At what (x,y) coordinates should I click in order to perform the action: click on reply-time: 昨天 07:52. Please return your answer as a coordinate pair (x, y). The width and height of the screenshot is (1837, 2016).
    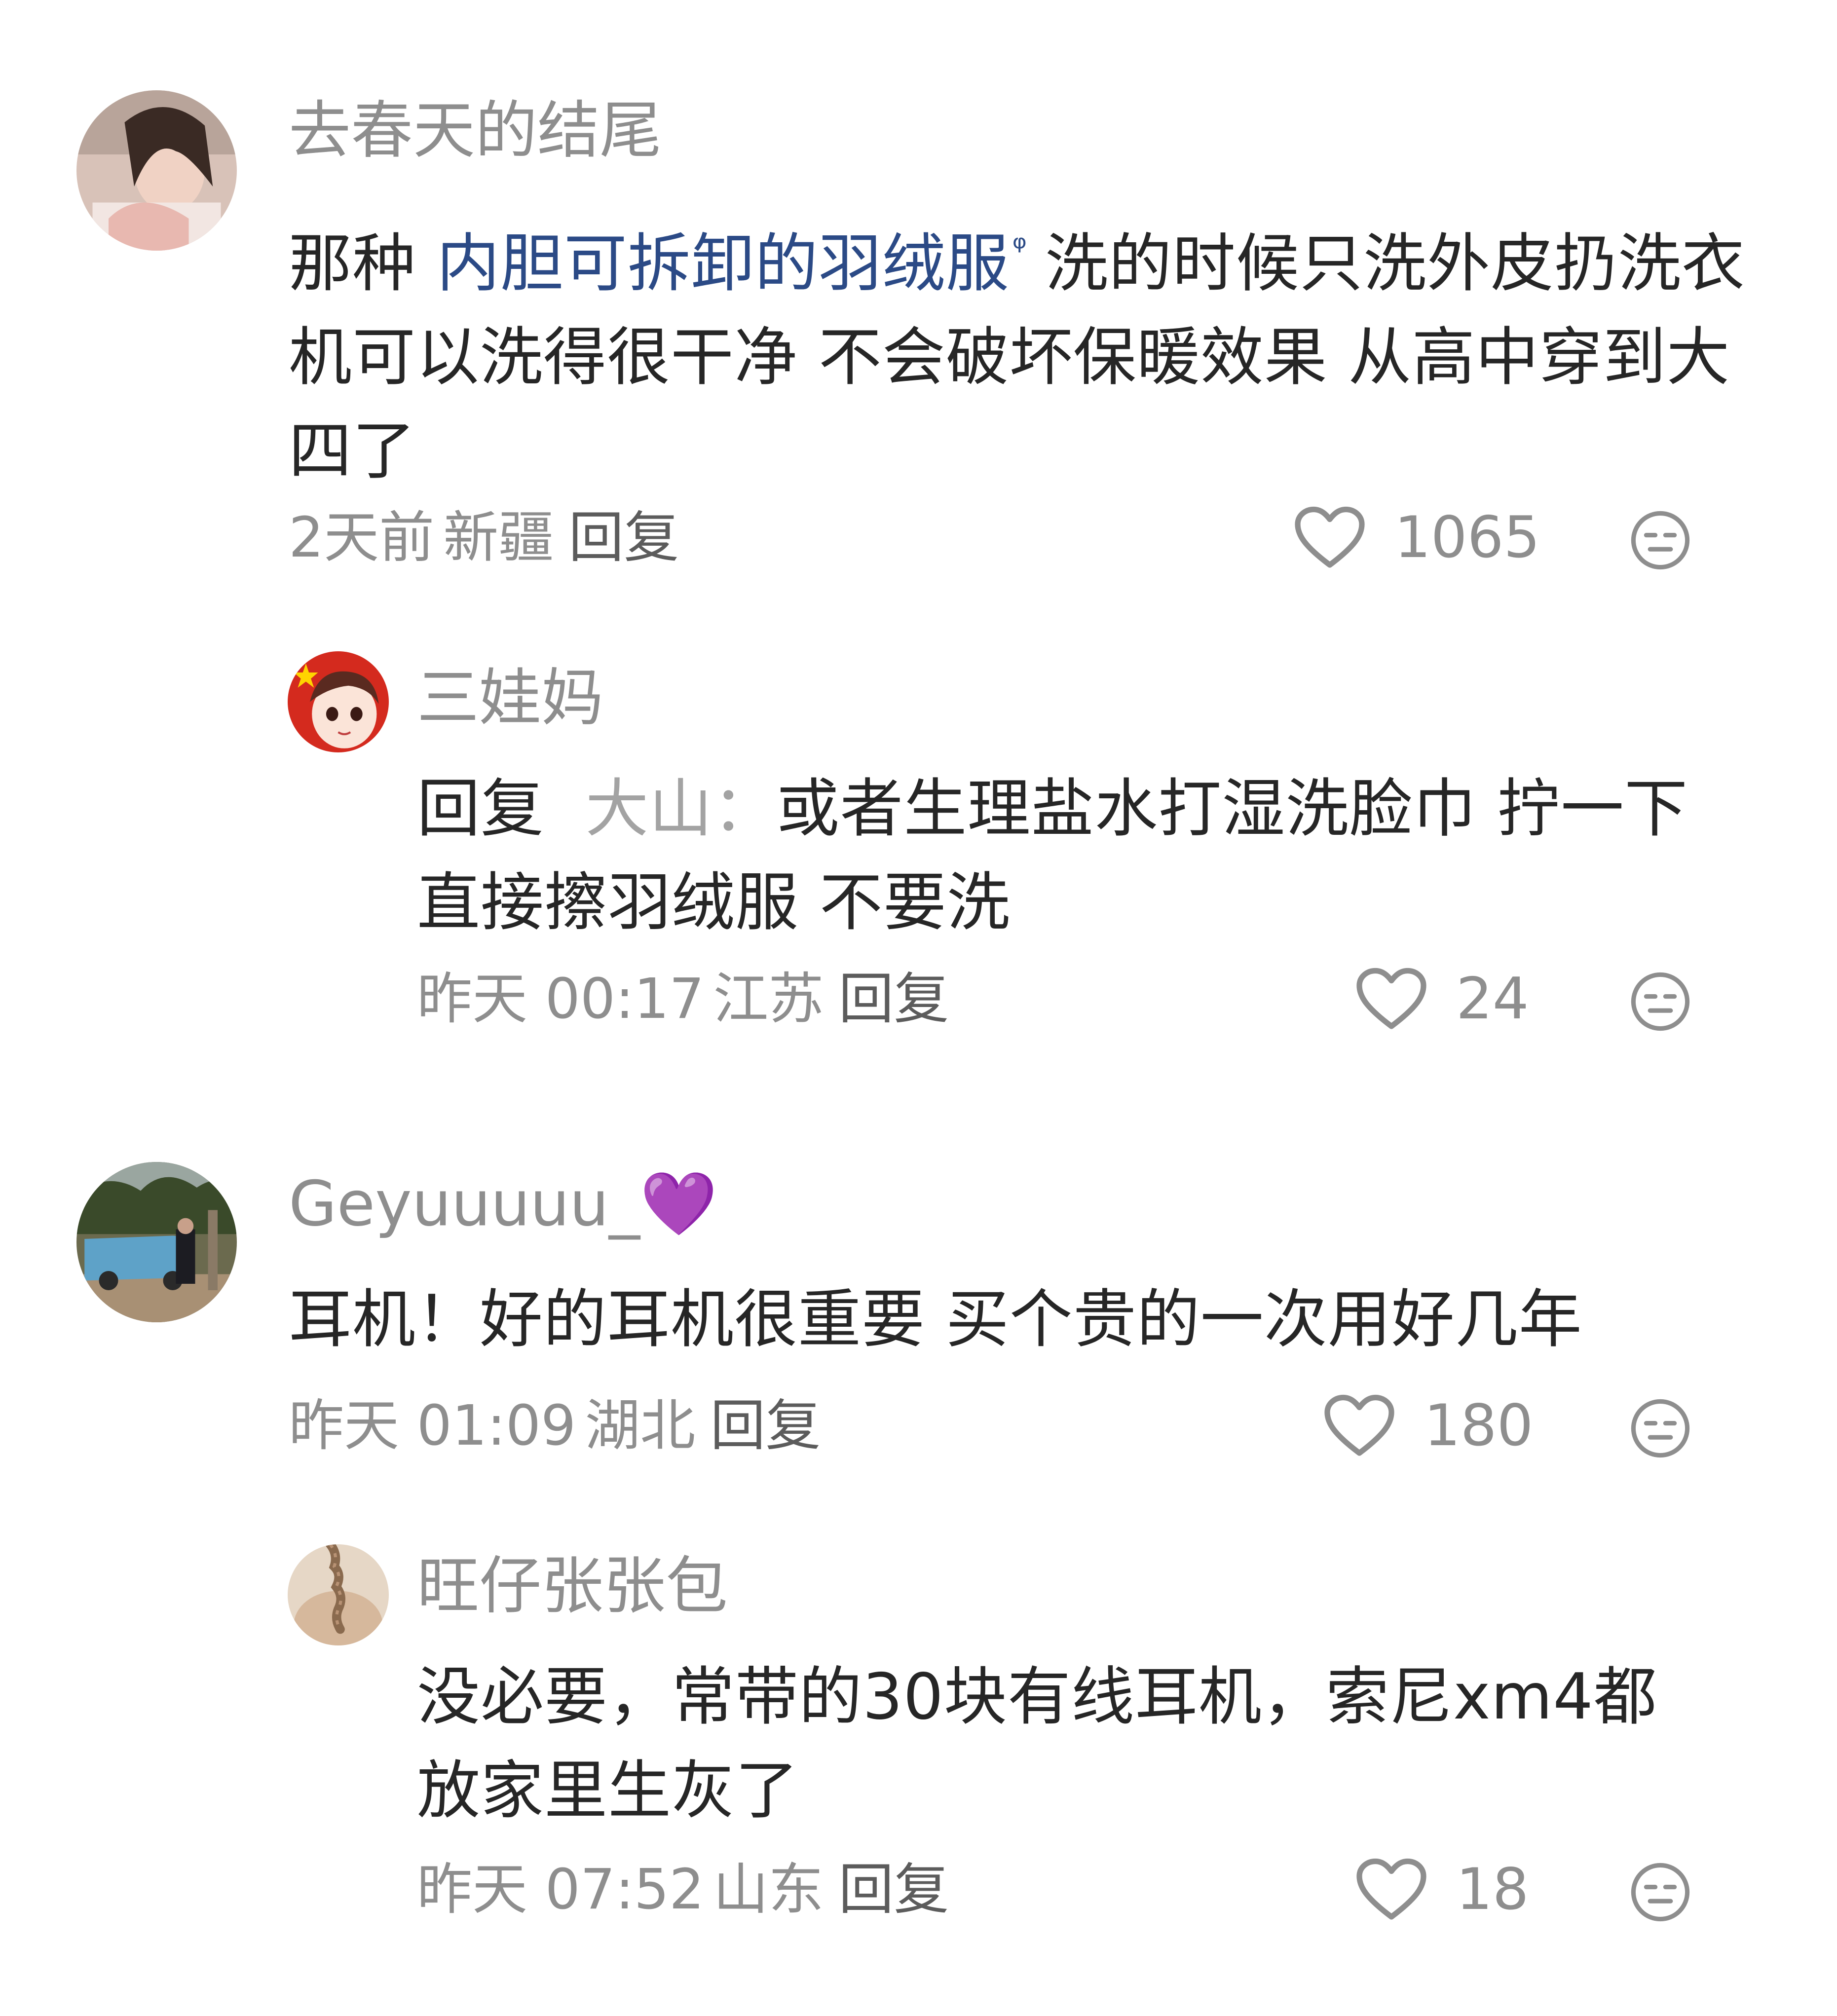
    Looking at the image, I should click on (561, 1890).